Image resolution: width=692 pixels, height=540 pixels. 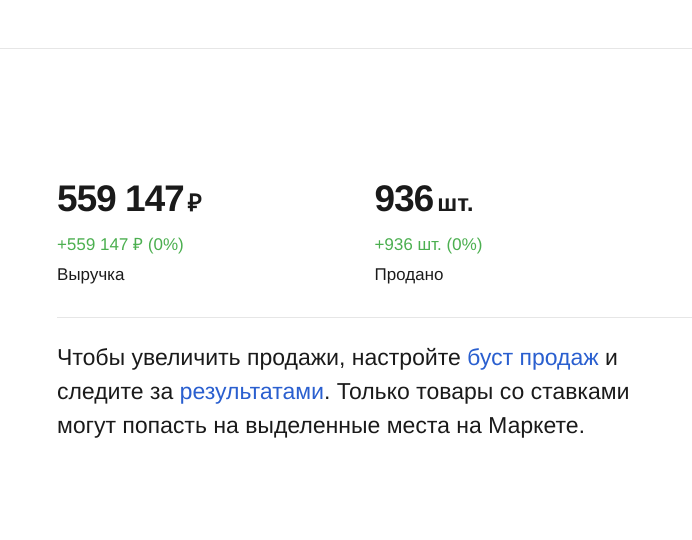 What do you see at coordinates (424, 199) in the screenshot?
I see `stat-value: 936 шт.` at bounding box center [424, 199].